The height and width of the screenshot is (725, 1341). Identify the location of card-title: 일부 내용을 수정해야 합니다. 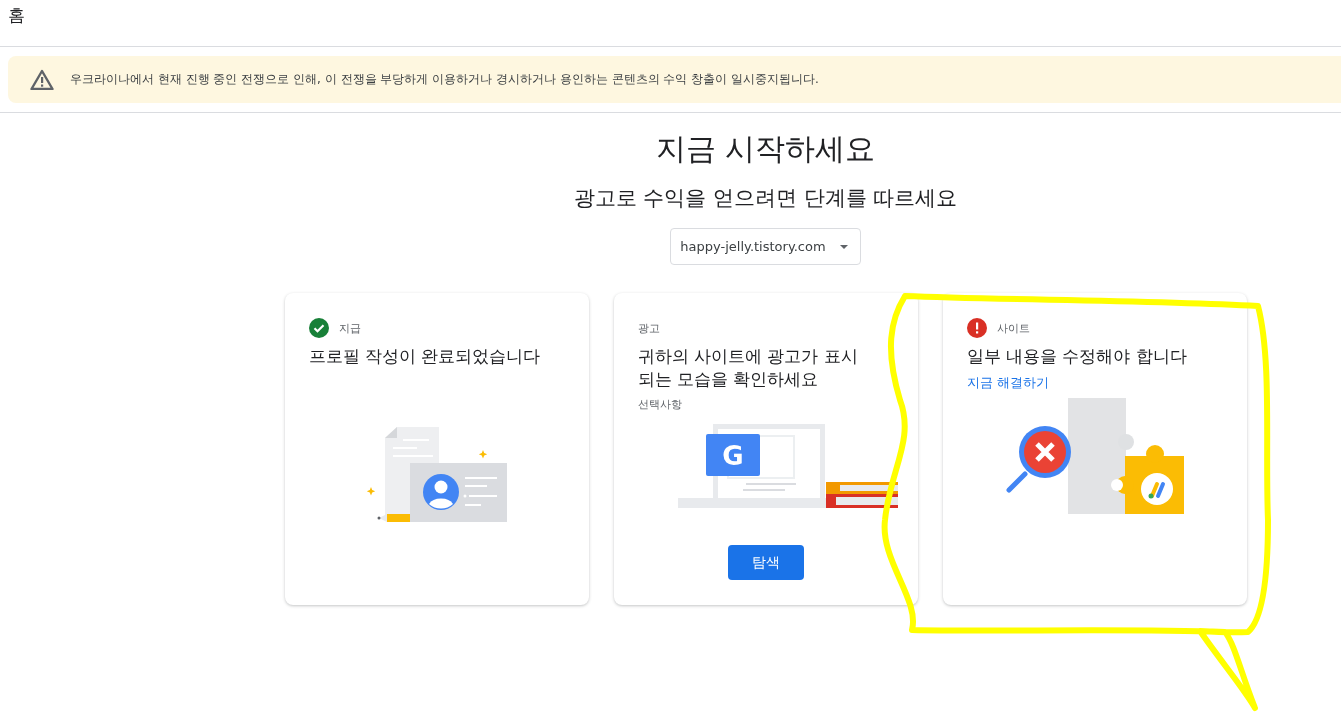
(1077, 356).